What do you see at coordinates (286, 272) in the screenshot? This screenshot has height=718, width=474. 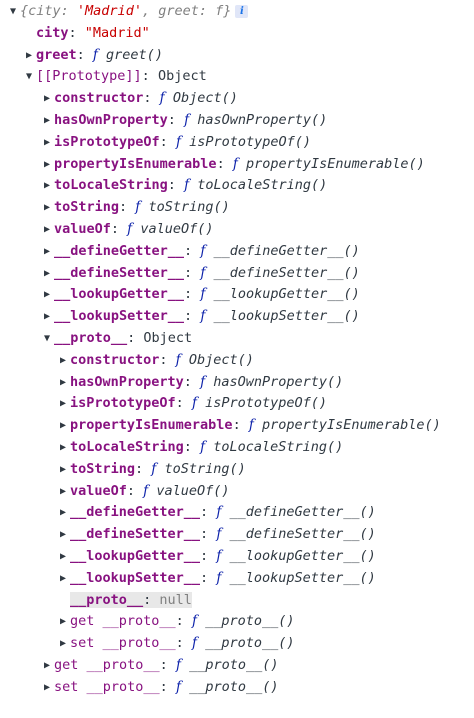 I see `property-value: __defineSetter__()` at bounding box center [286, 272].